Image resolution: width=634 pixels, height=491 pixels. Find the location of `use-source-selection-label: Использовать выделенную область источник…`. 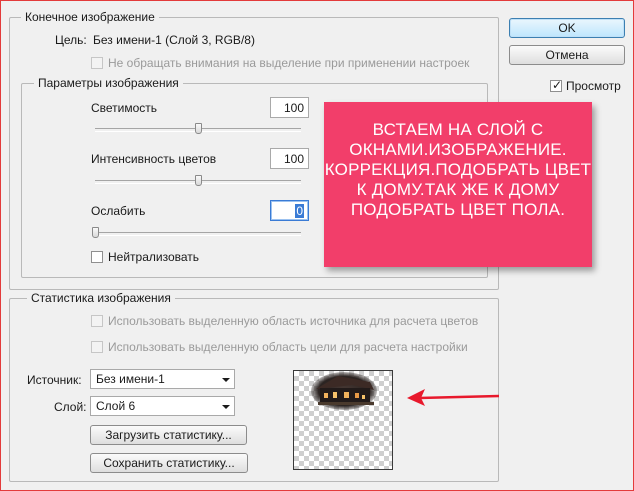

use-source-selection-label: Использовать выделенную область источник… is located at coordinates (293, 321).